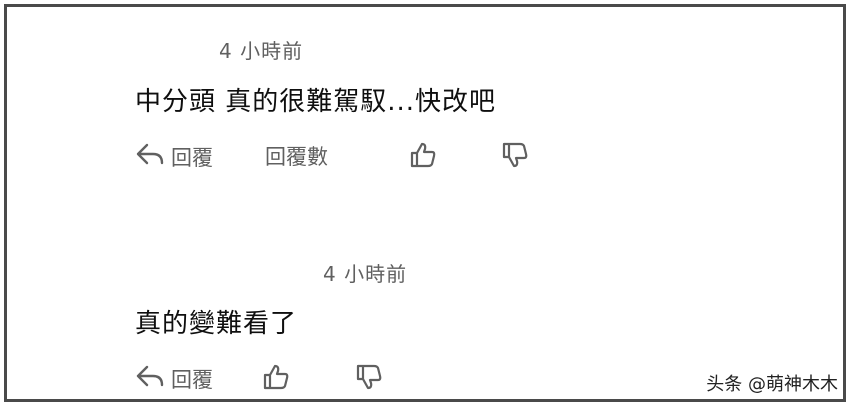 This screenshot has height=404, width=850. Describe the element at coordinates (772, 384) in the screenshot. I see `watermark: 头条 @萌神木木` at that location.